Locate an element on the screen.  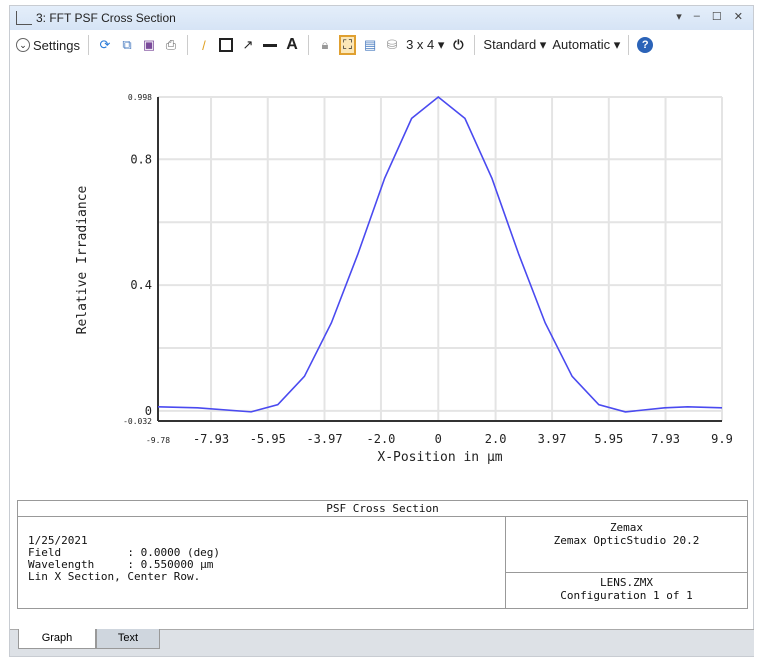
tab-text: Text is located at coordinates (128, 639).